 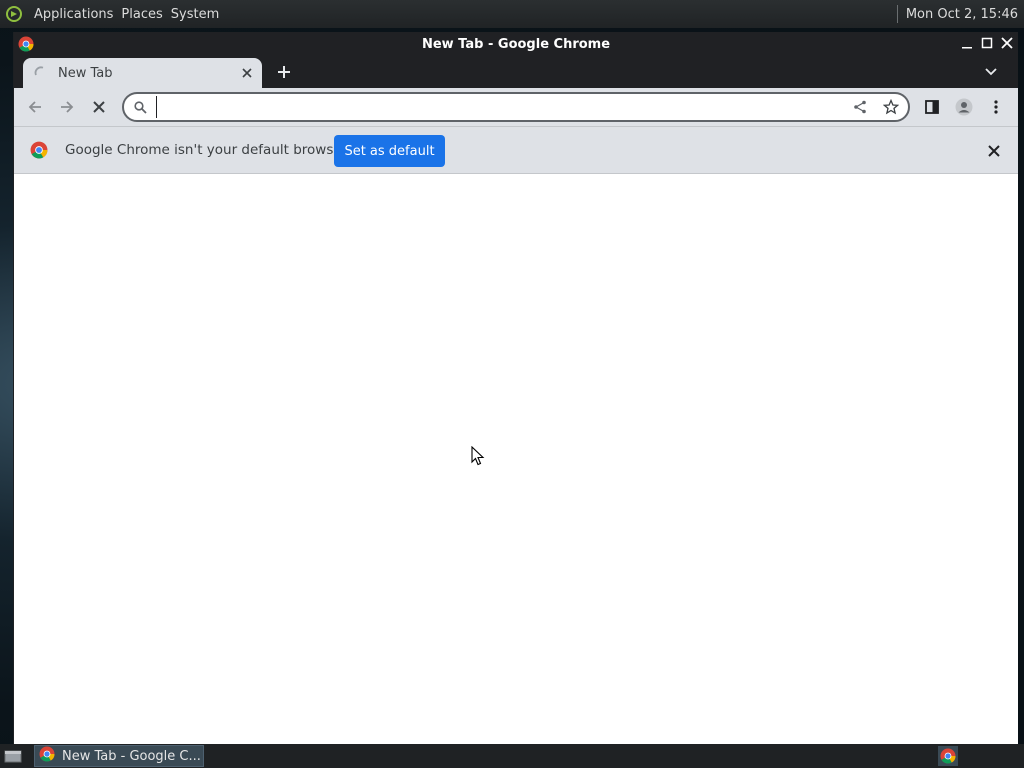 What do you see at coordinates (141, 107) in the screenshot?
I see `search-icon` at bounding box center [141, 107].